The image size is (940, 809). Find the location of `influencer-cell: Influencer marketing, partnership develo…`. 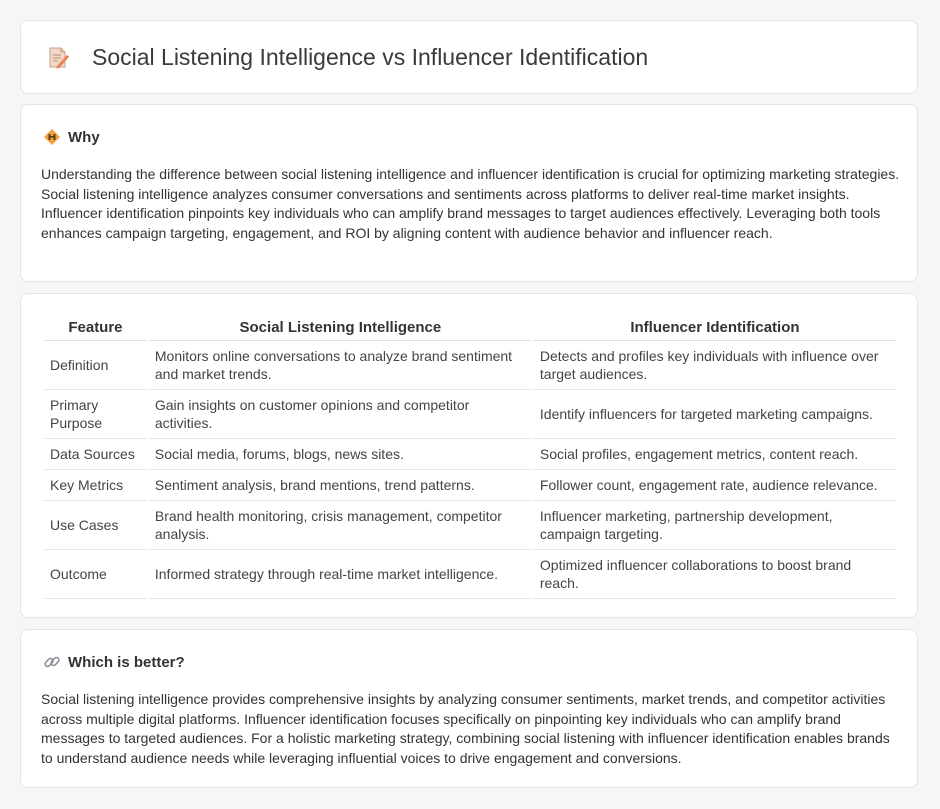

influencer-cell: Influencer marketing, partnership develo… is located at coordinates (714, 525).